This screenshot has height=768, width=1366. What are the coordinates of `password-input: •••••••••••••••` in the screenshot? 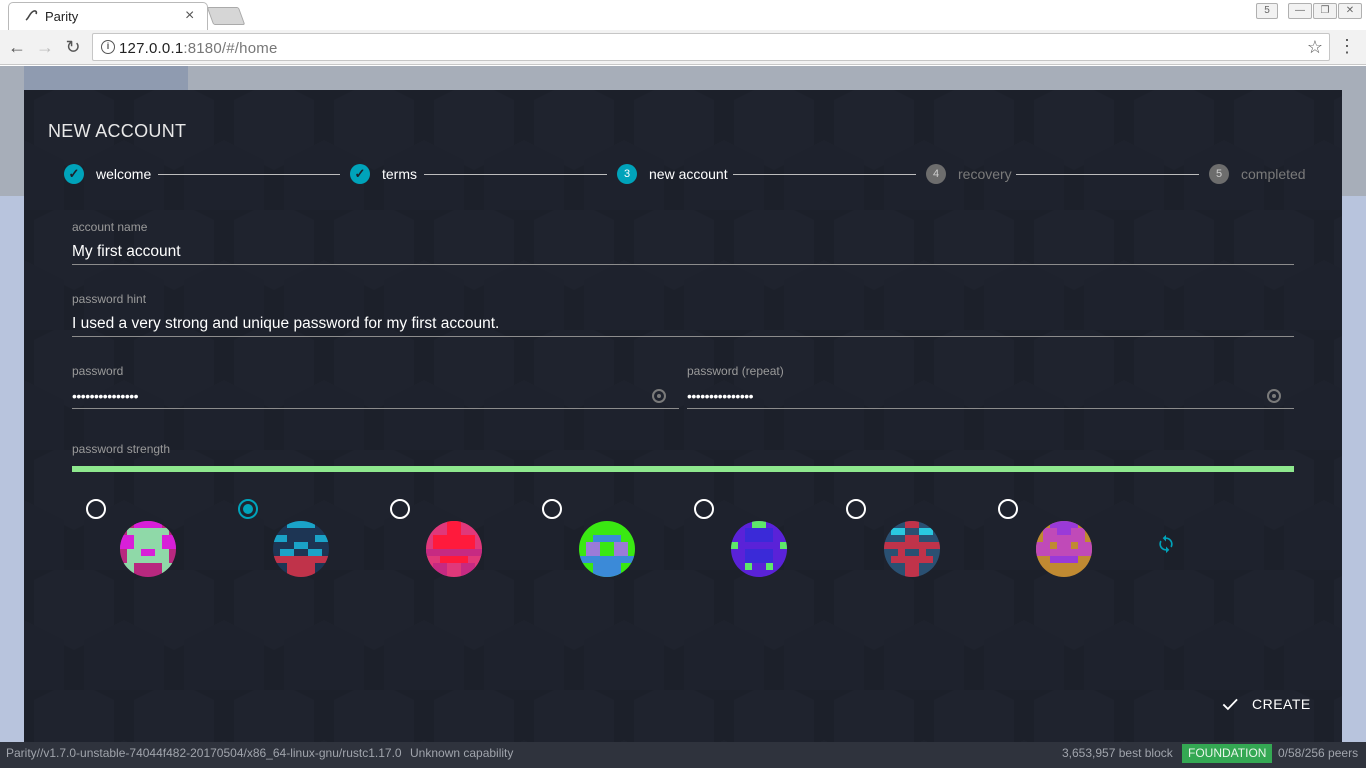 It's located at (105, 396).